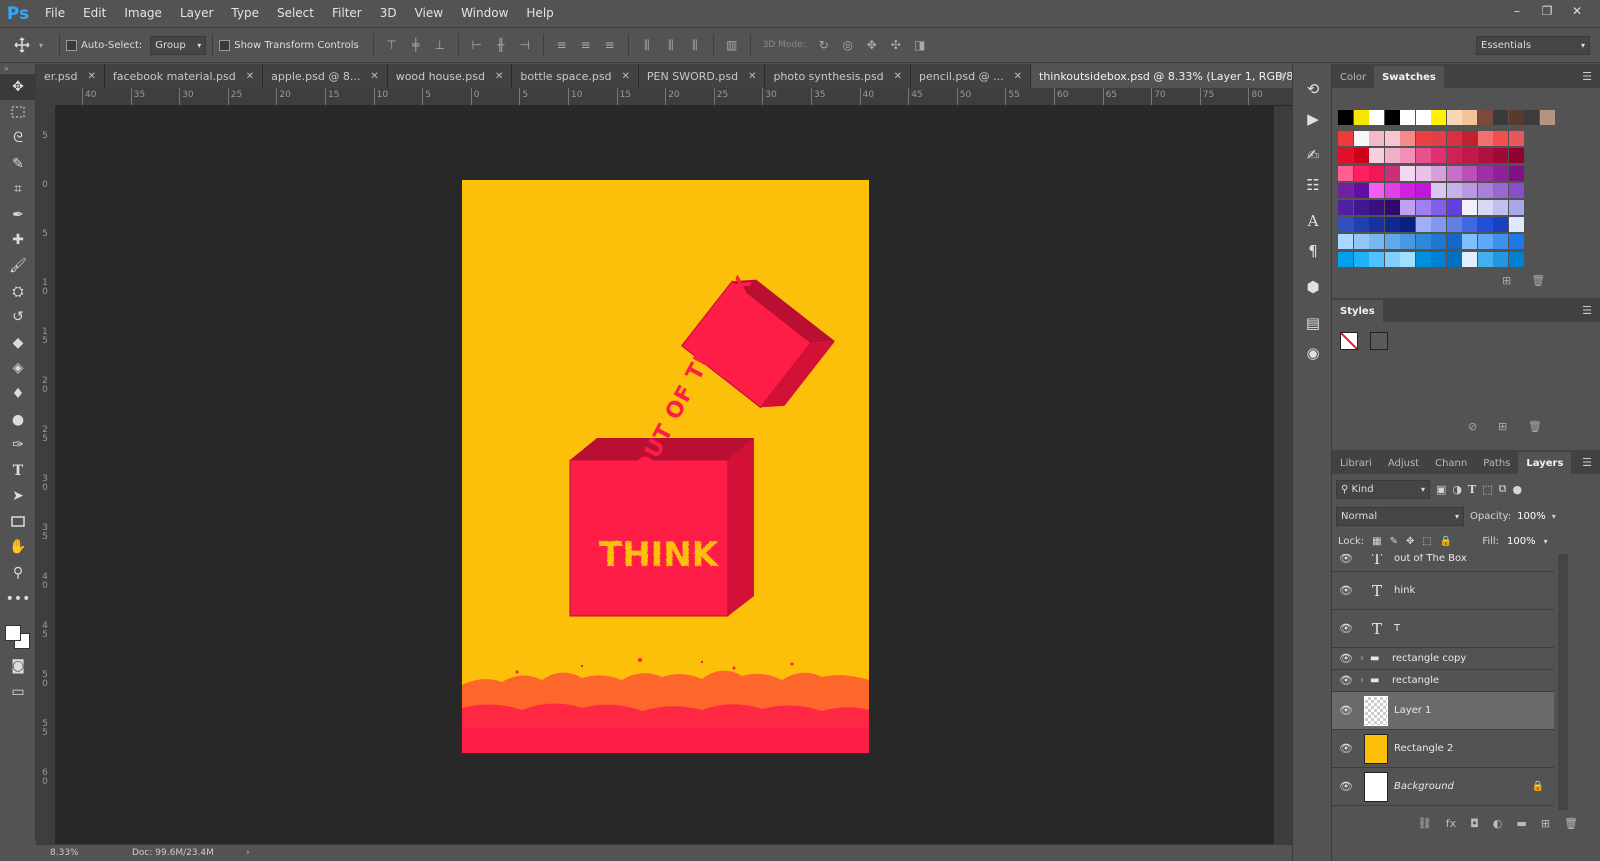 This screenshot has height=861, width=1600. Describe the element at coordinates (1283, 475) in the screenshot. I see `canvas-scrollbar` at that location.